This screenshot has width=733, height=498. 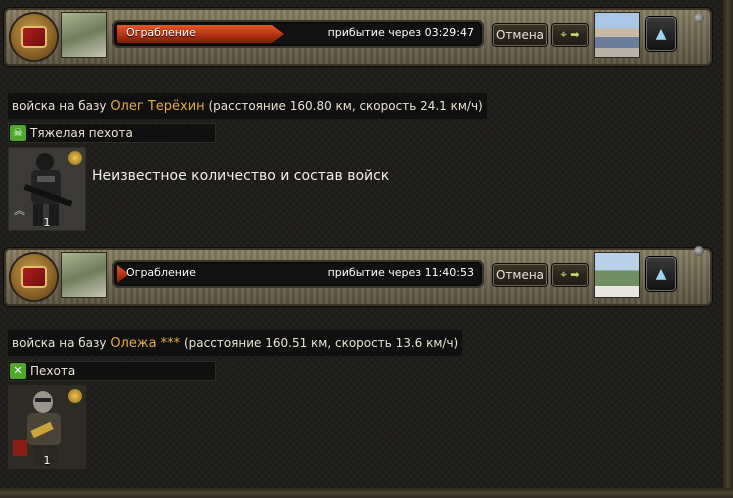 I want to click on player-nickname: Олежа ***, so click(x=145, y=343).